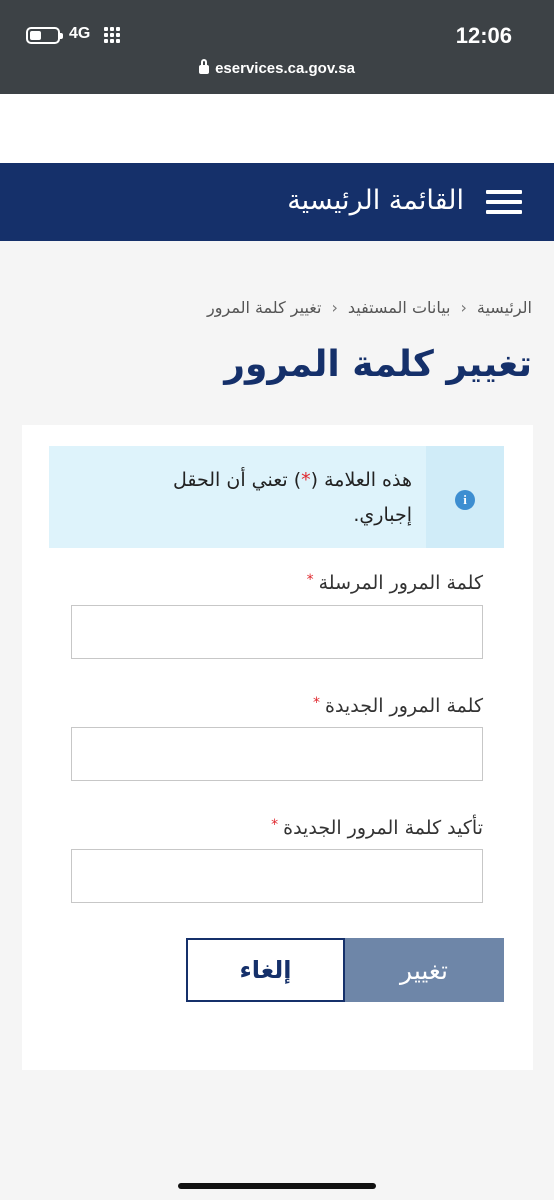 This screenshot has width=554, height=1200. What do you see at coordinates (277, 1186) in the screenshot?
I see `home-indicator` at bounding box center [277, 1186].